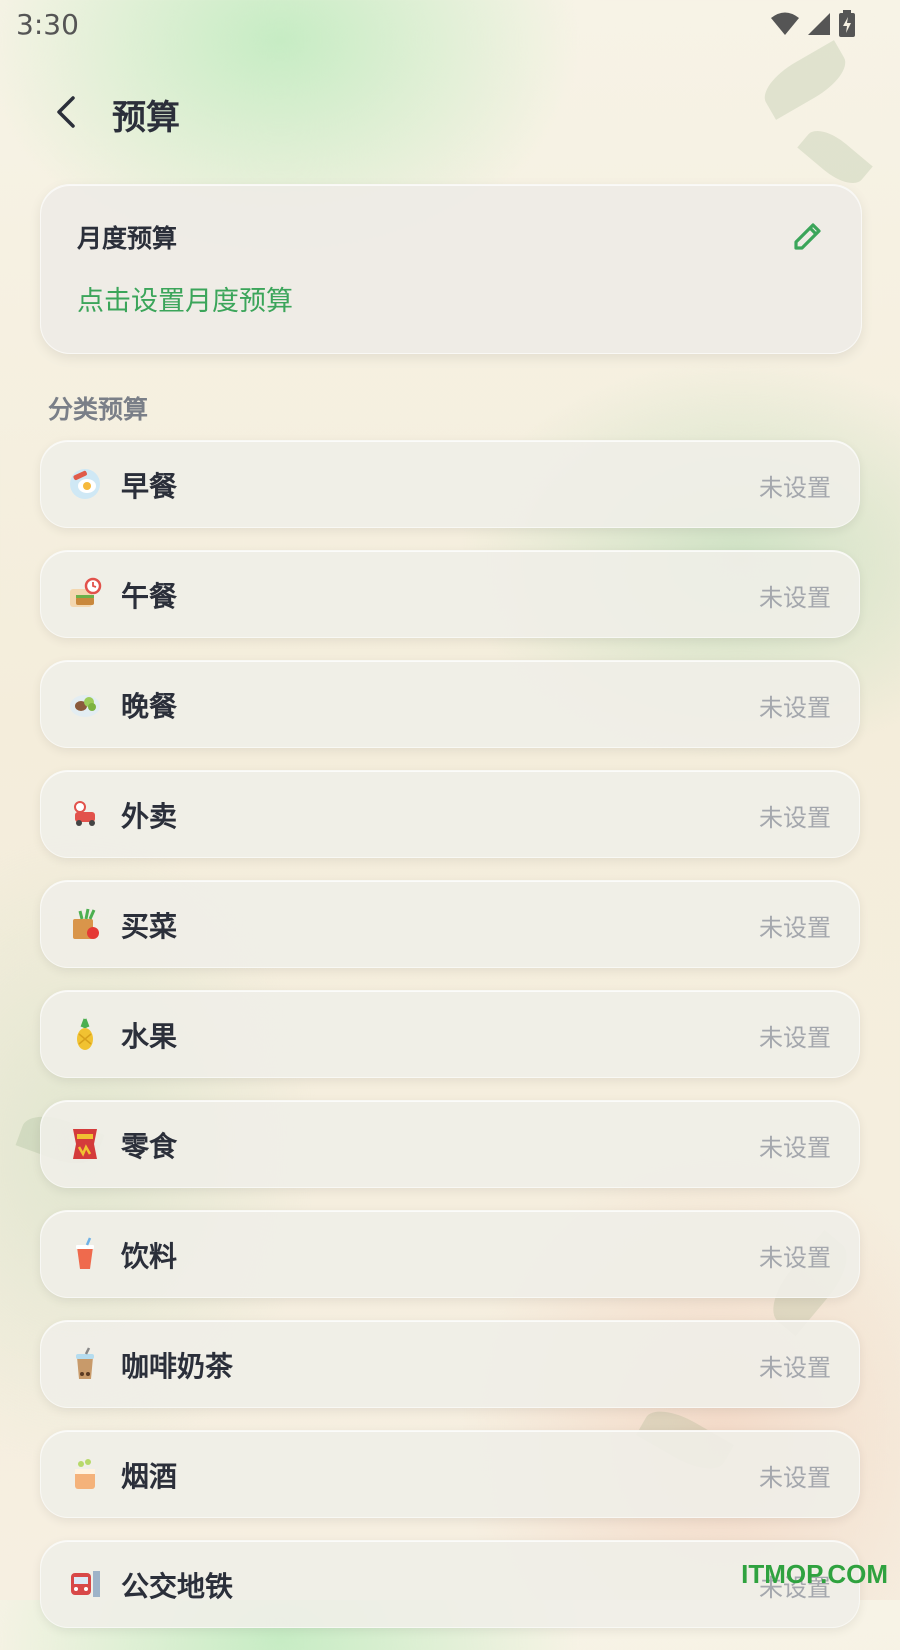 The height and width of the screenshot is (1650, 900). What do you see at coordinates (450, 704) in the screenshot?
I see `category-row-dinner: 晚餐 未设置` at bounding box center [450, 704].